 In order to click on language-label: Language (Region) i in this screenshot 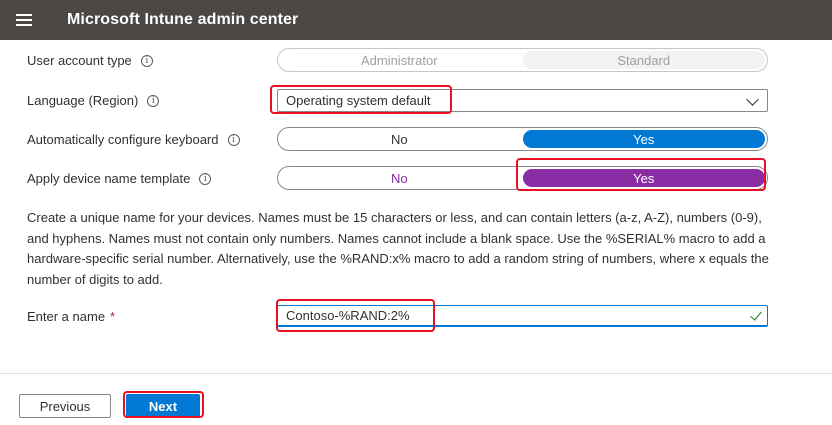, I will do `click(93, 100)`.